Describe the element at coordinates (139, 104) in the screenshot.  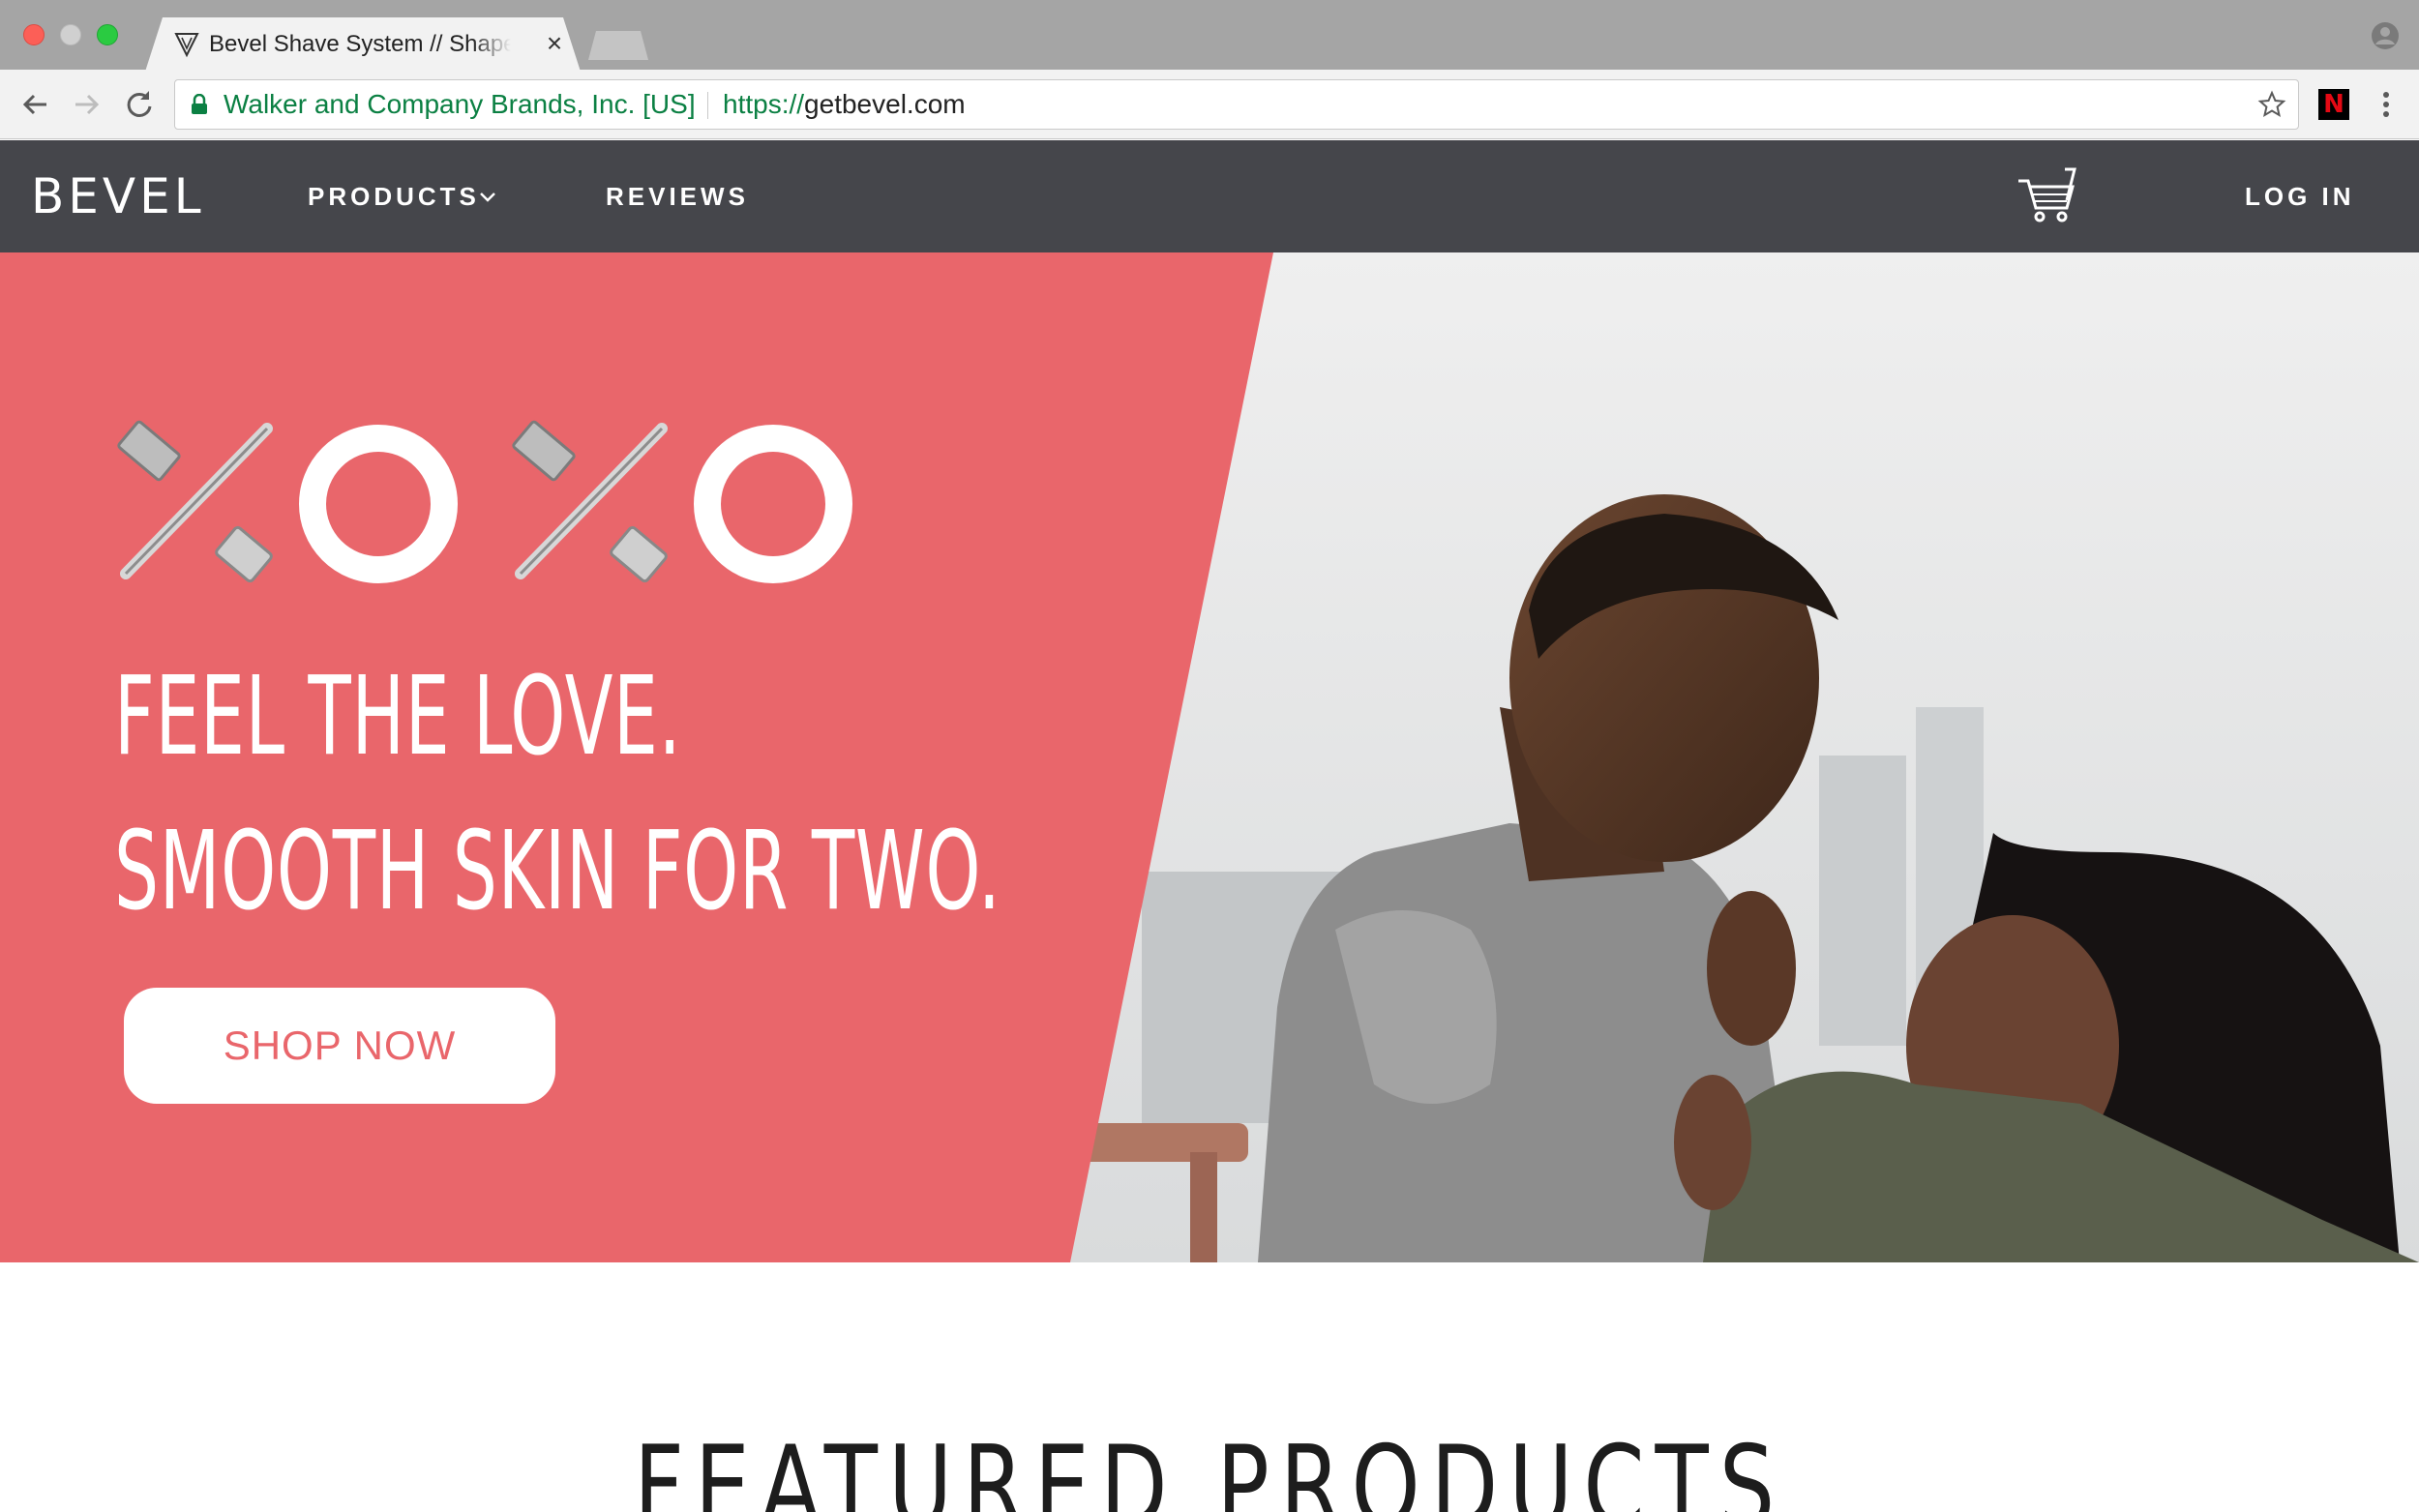
I see `reload-icon` at that location.